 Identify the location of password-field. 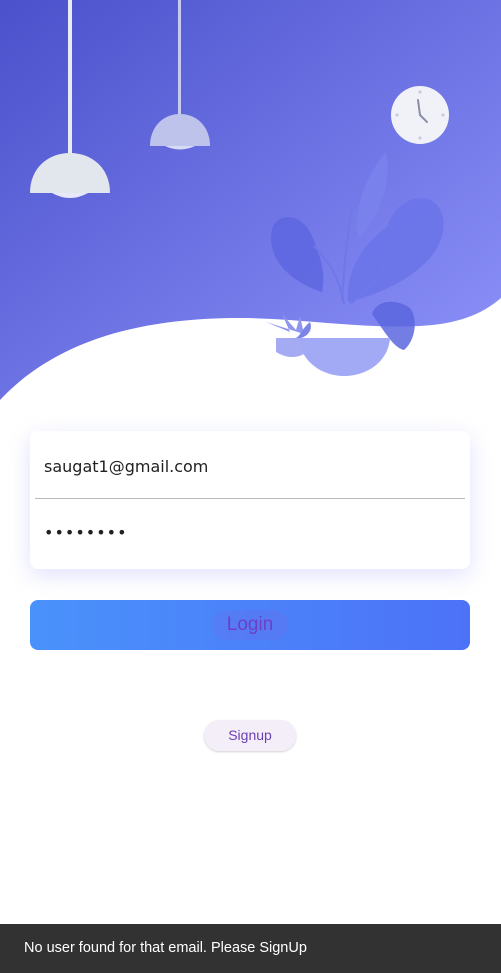
(250, 532).